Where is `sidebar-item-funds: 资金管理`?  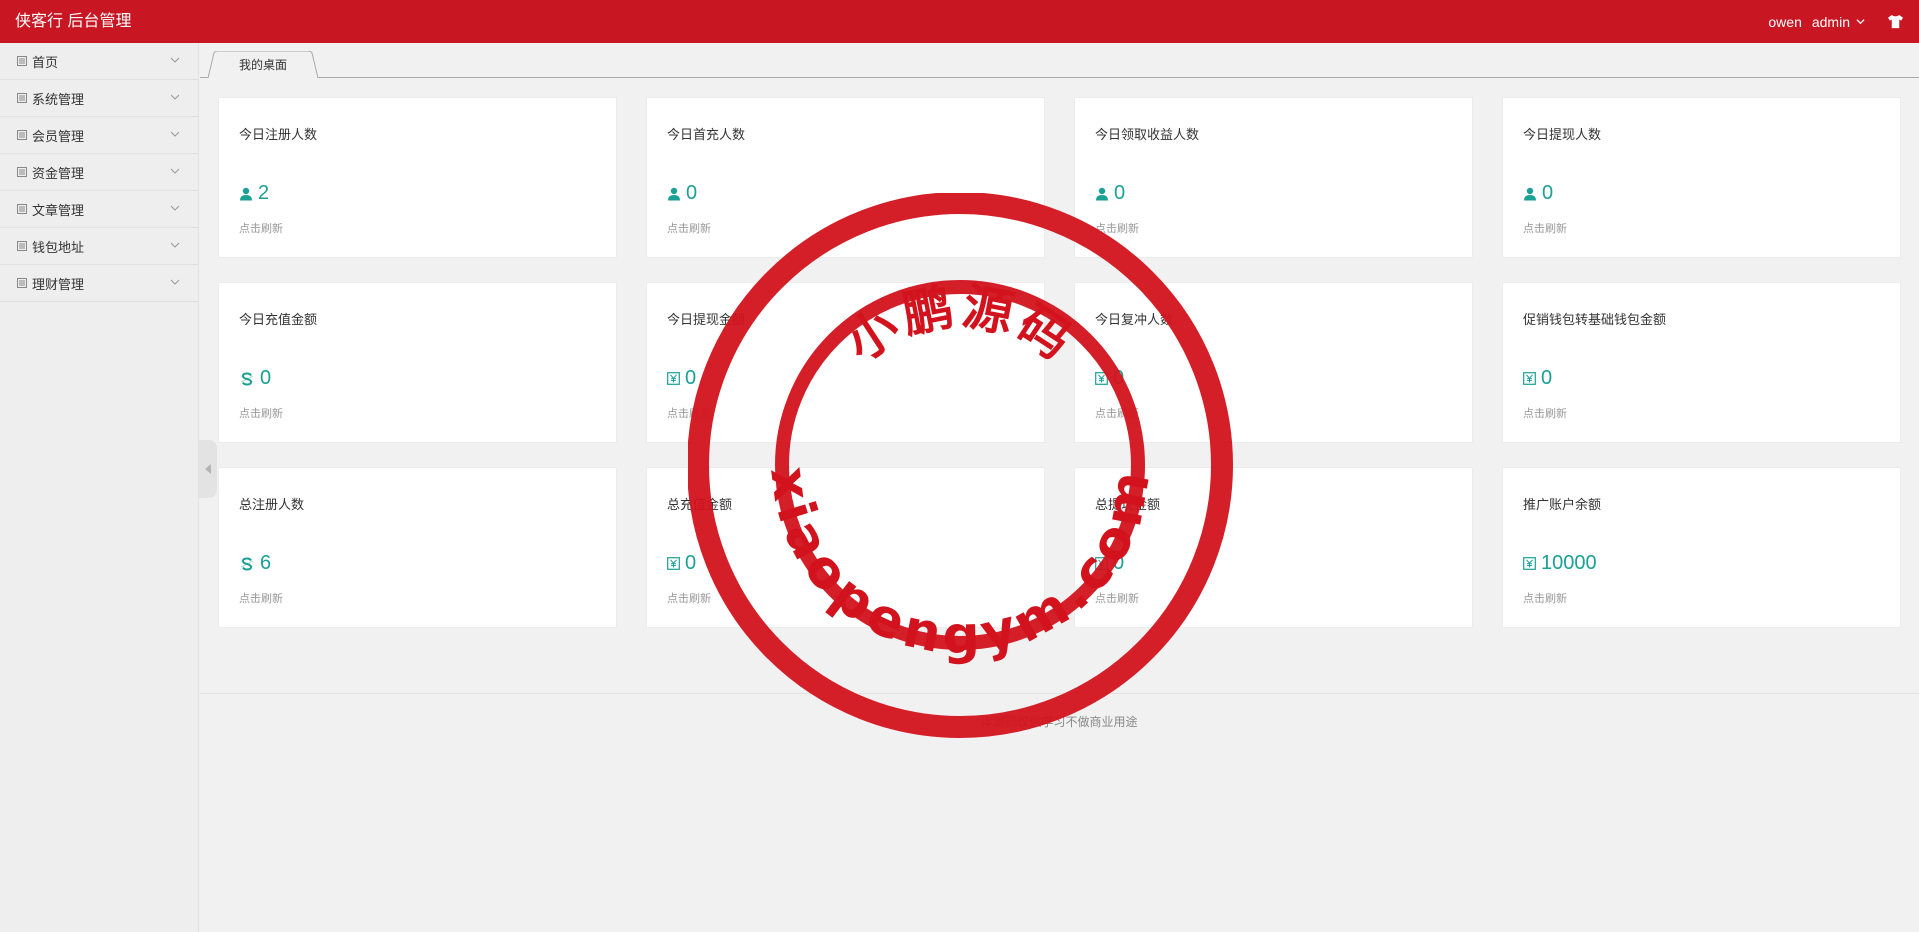 sidebar-item-funds: 资金管理 is located at coordinates (99, 172).